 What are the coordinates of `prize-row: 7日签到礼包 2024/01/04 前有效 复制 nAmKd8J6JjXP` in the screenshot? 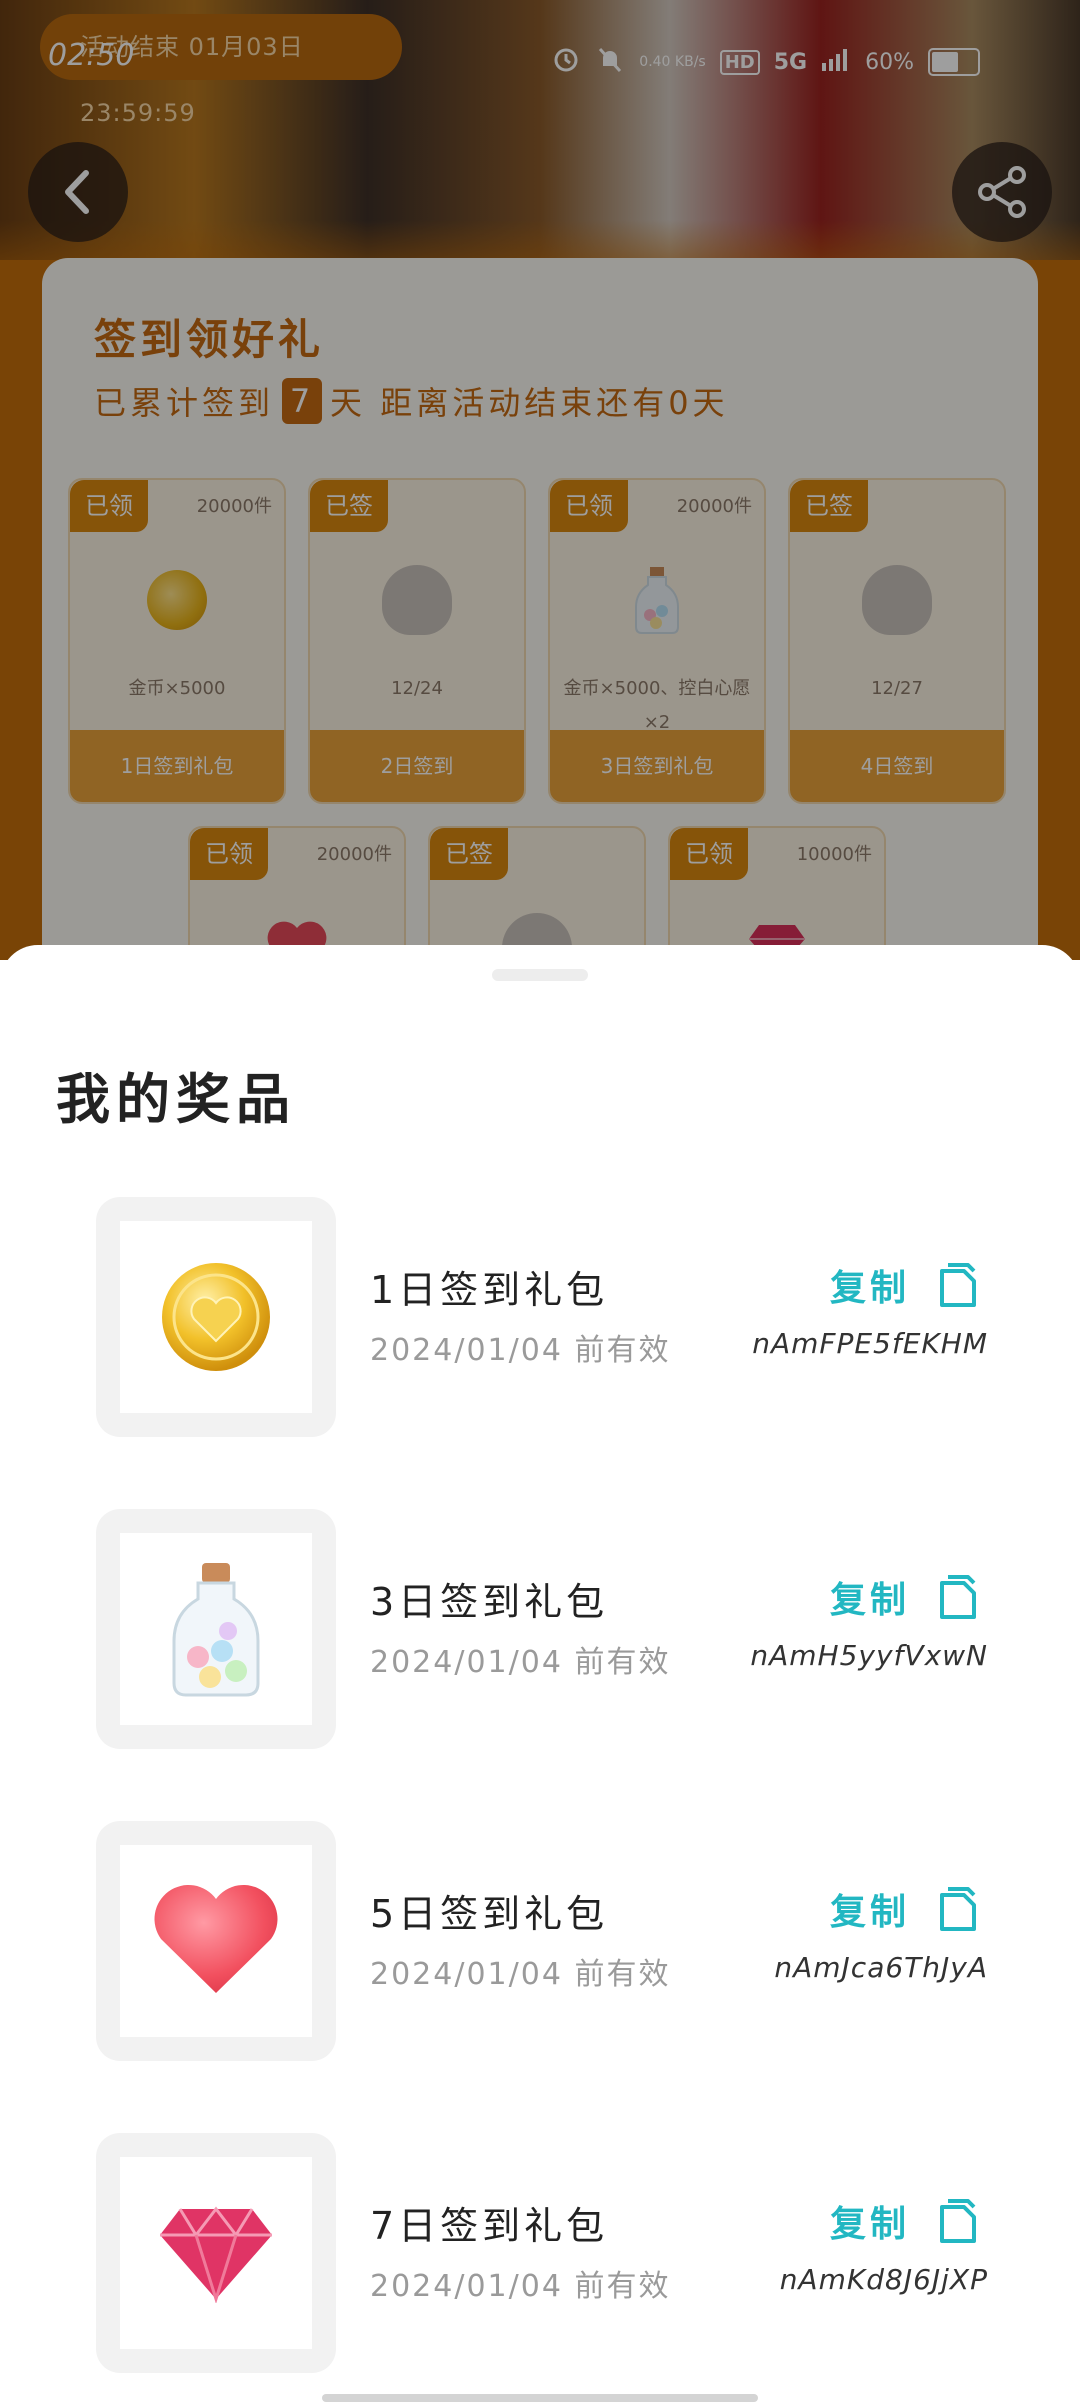 It's located at (546, 2253).